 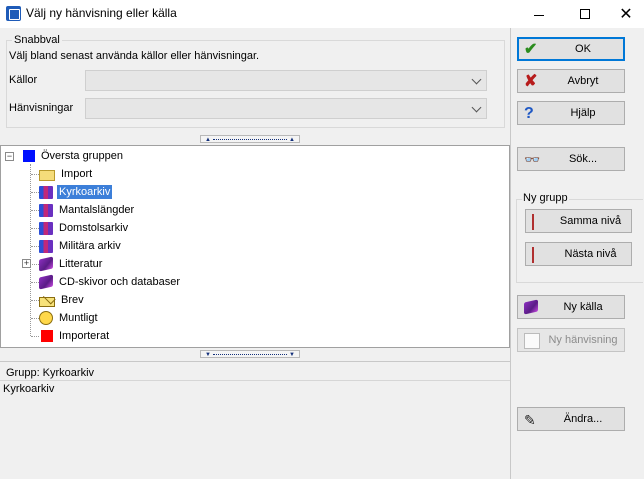 I want to click on tree-item-mantalslangder: Mantalslängder, so click(x=87, y=210).